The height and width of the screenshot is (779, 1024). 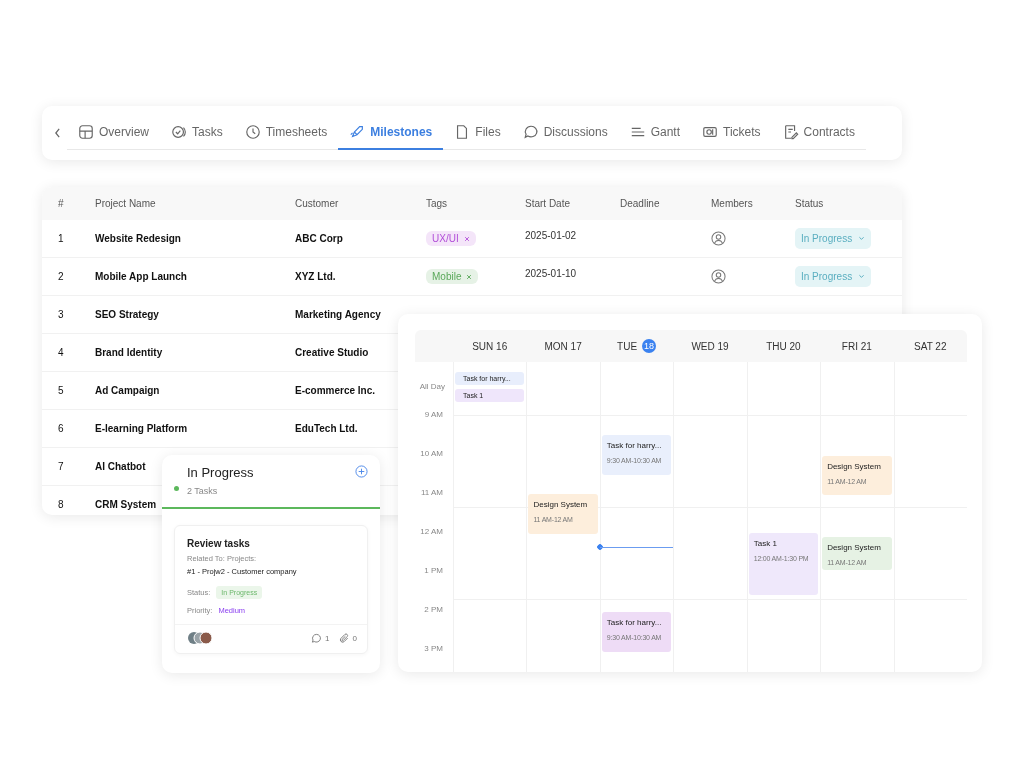 I want to click on tab: Overview, so click(x=113, y=135).